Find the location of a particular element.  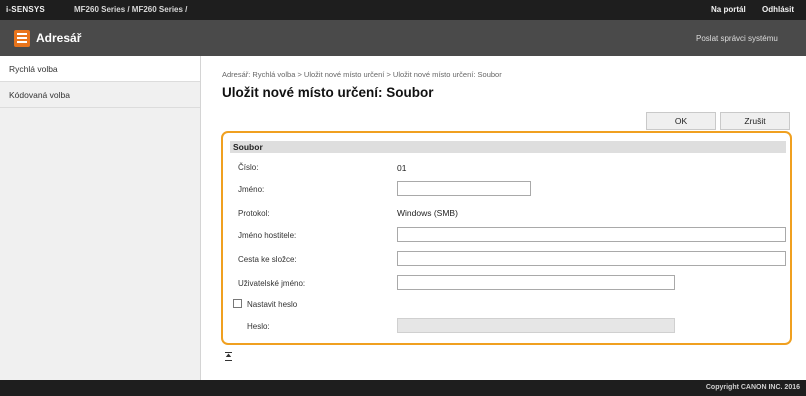

page-title: Uložit nové místo určení: Soubor is located at coordinates (328, 92).